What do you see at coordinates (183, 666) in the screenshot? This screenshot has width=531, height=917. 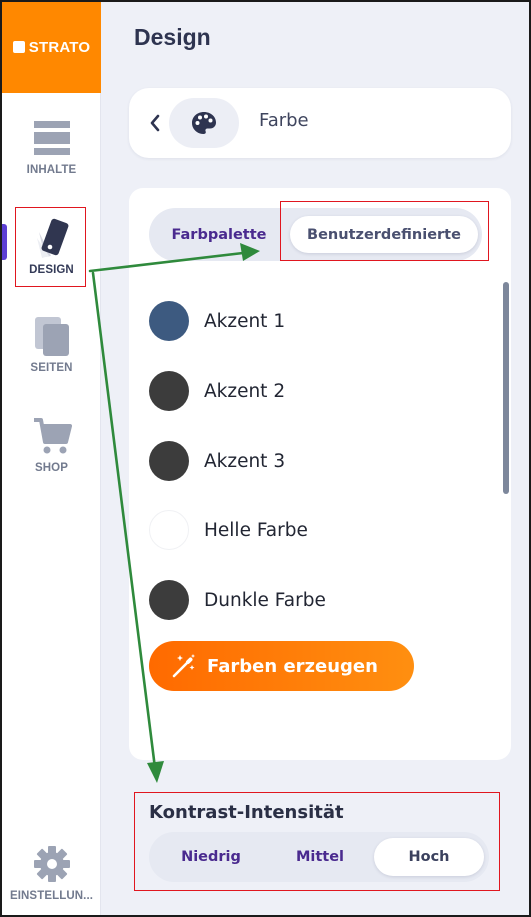 I see `magic-wand-icon` at bounding box center [183, 666].